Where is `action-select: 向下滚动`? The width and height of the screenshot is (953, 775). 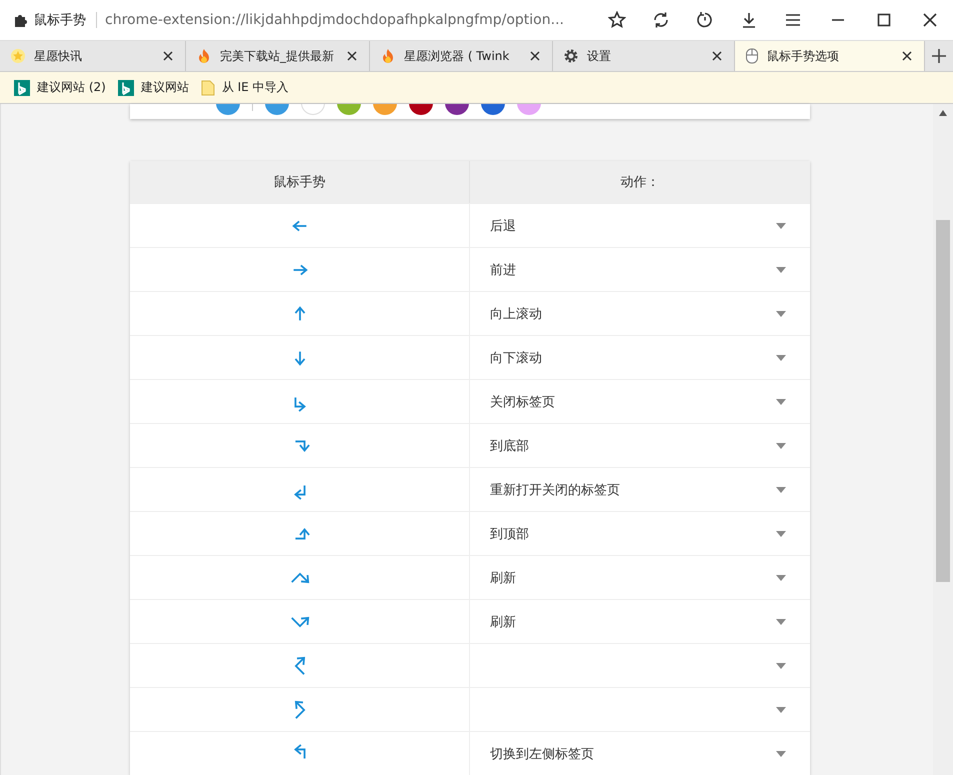 action-select: 向下滚动 is located at coordinates (640, 357).